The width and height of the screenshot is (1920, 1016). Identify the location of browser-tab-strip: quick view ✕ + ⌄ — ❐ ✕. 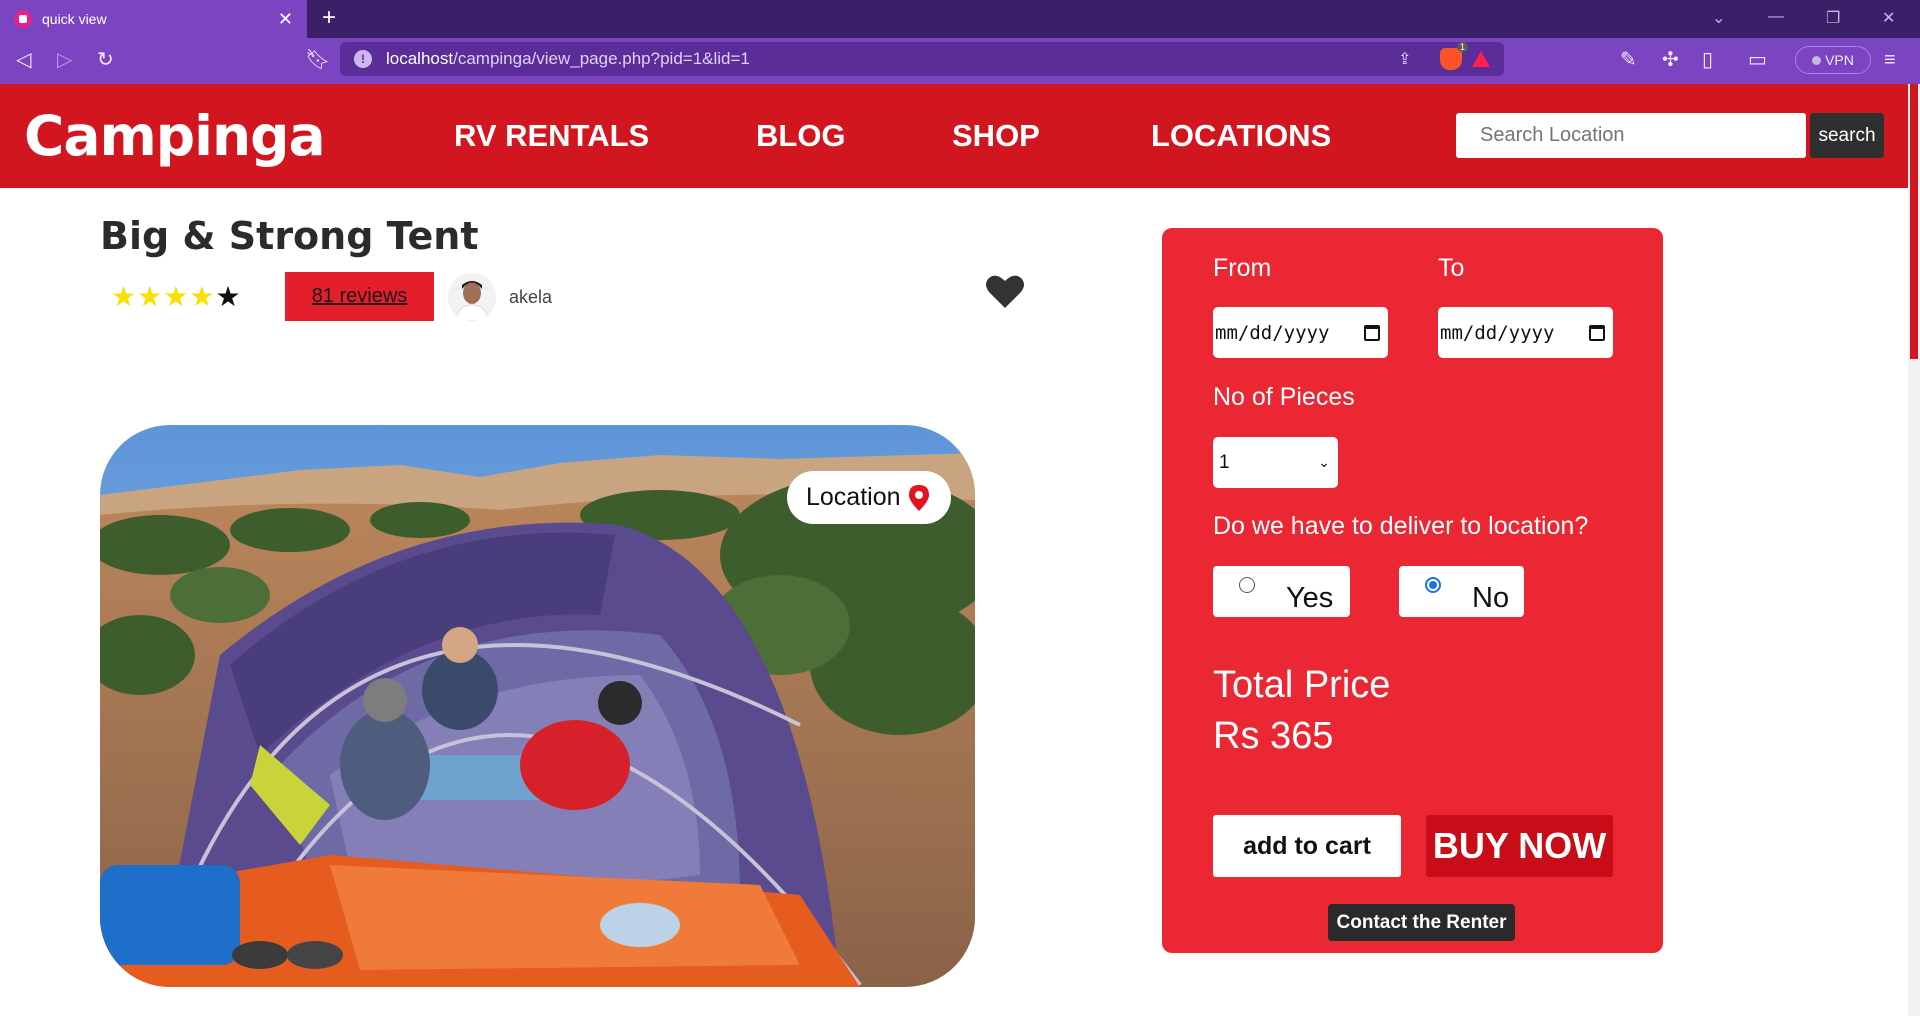
(960, 19).